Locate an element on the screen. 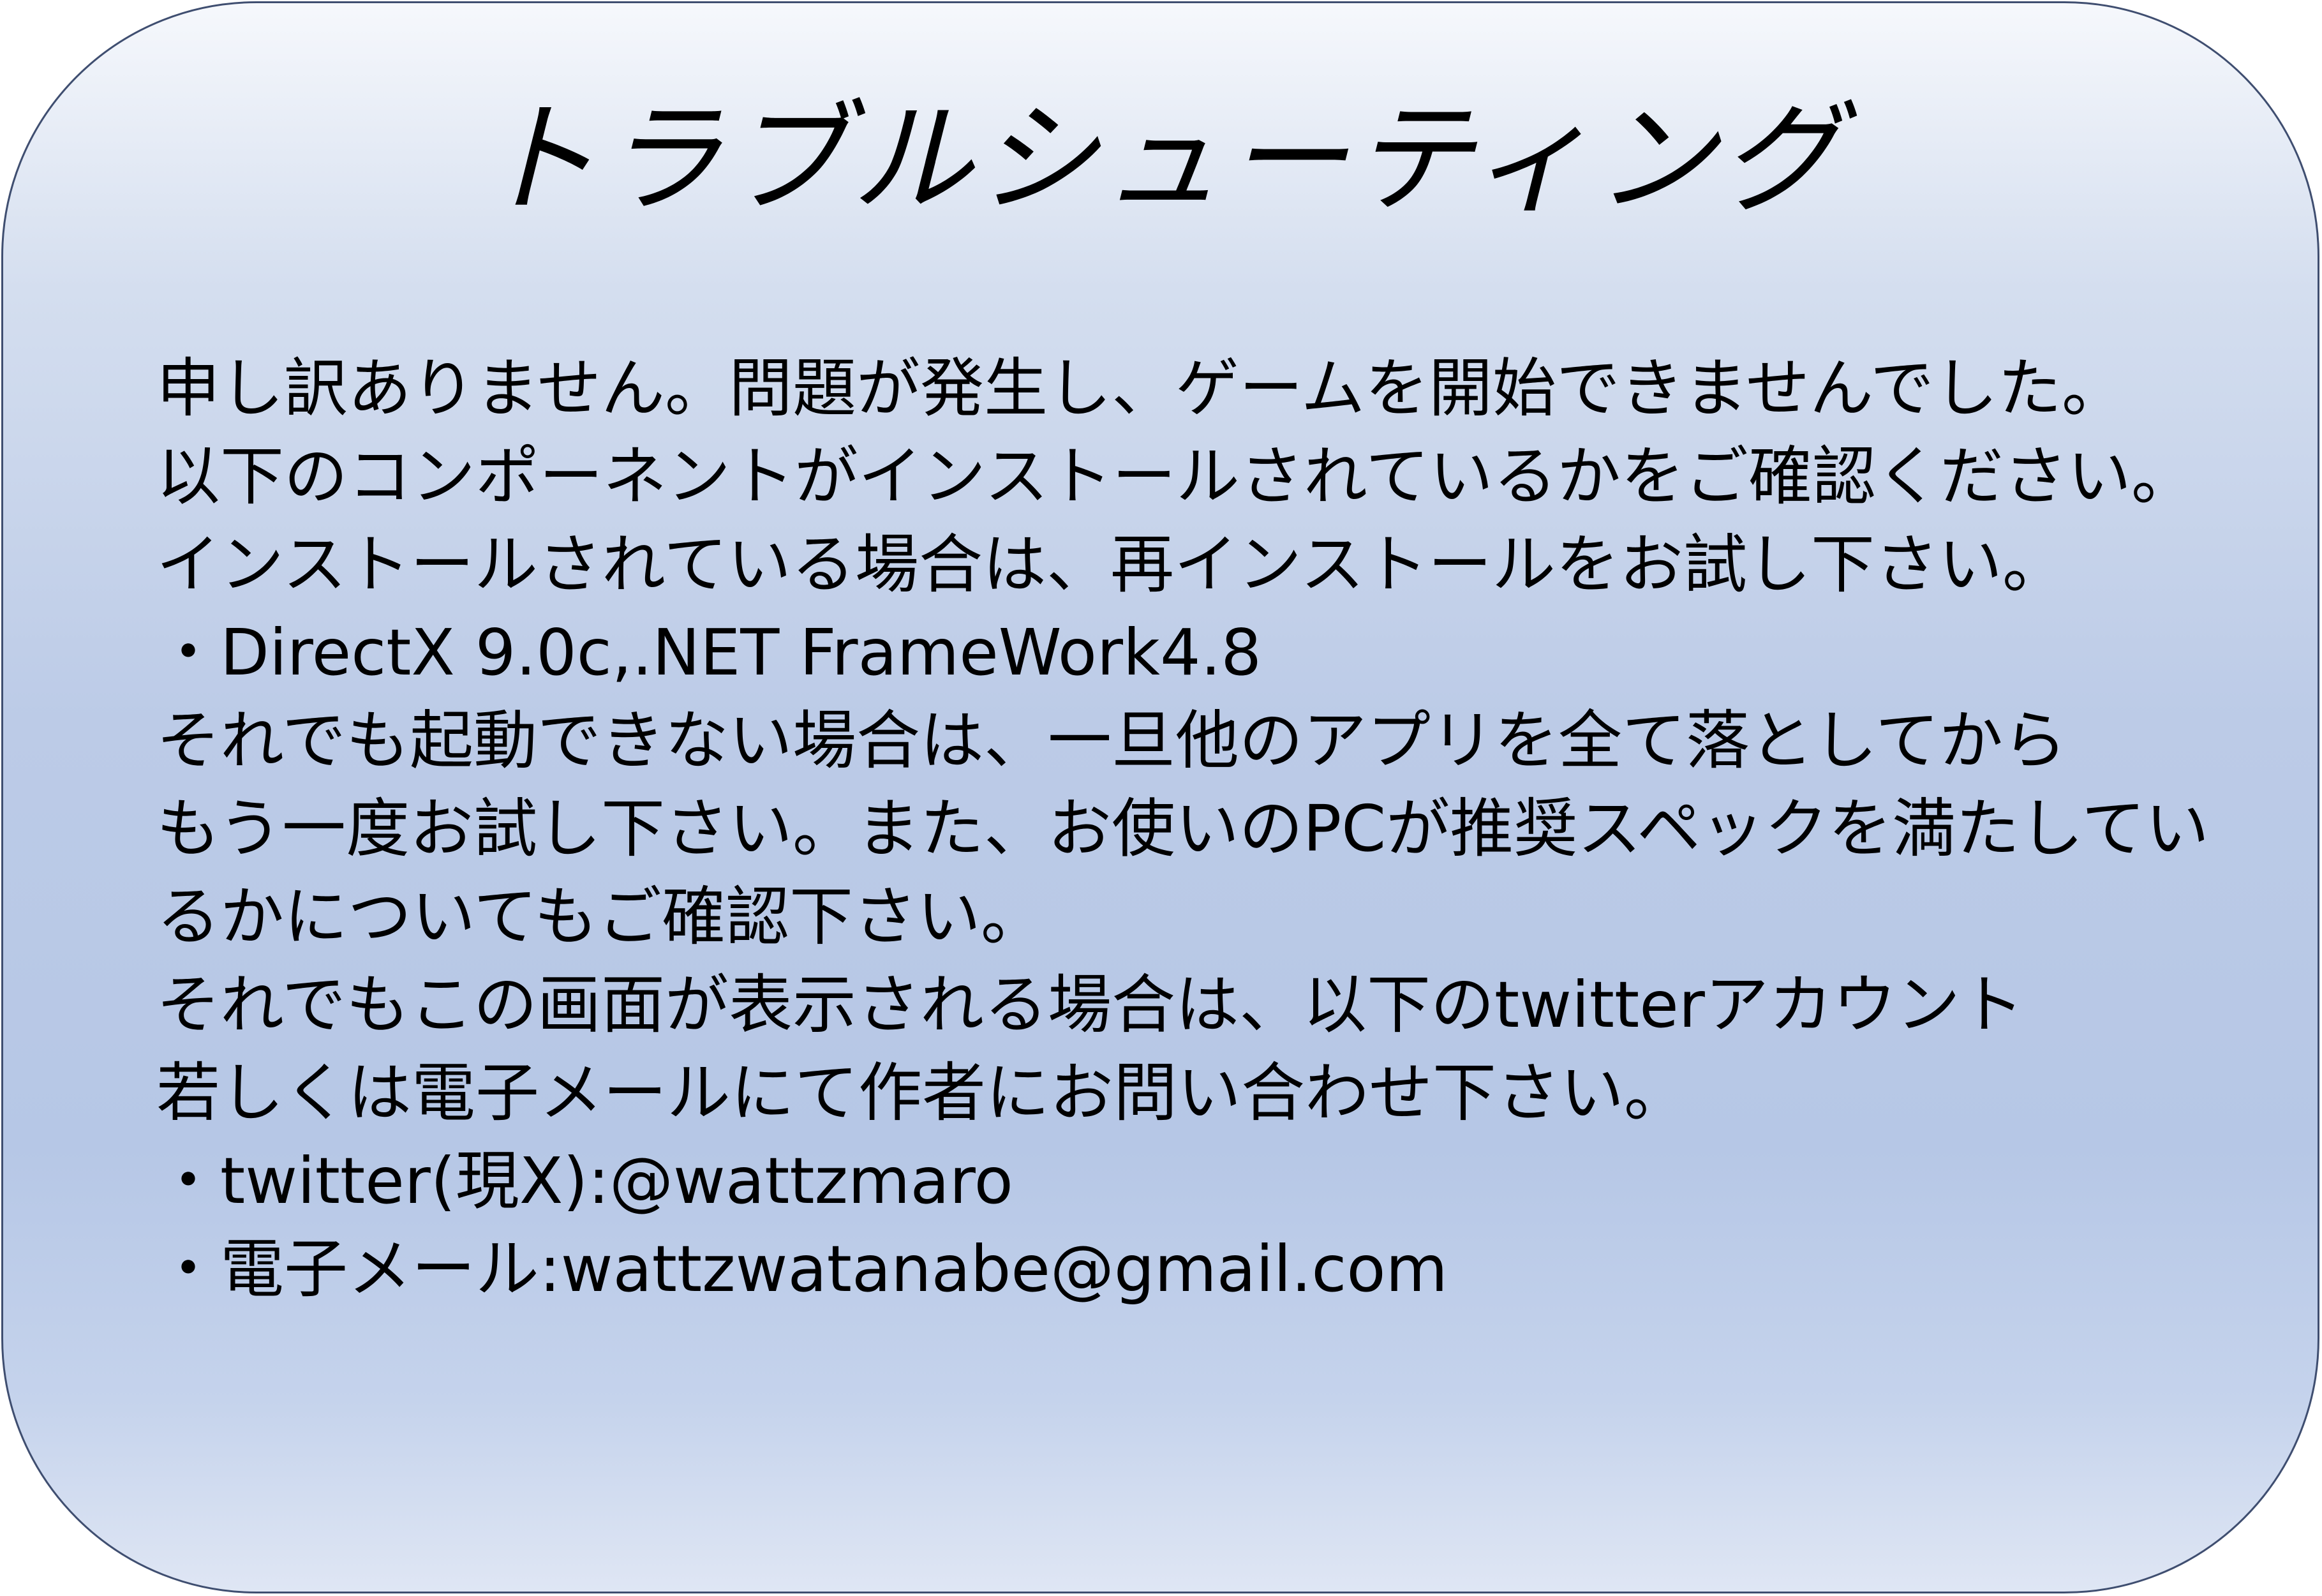 The height and width of the screenshot is (1596, 2322). message-line-check-components: 以下のコンポーネントがインストールされているかをご確認ください。 is located at coordinates (1175, 476).